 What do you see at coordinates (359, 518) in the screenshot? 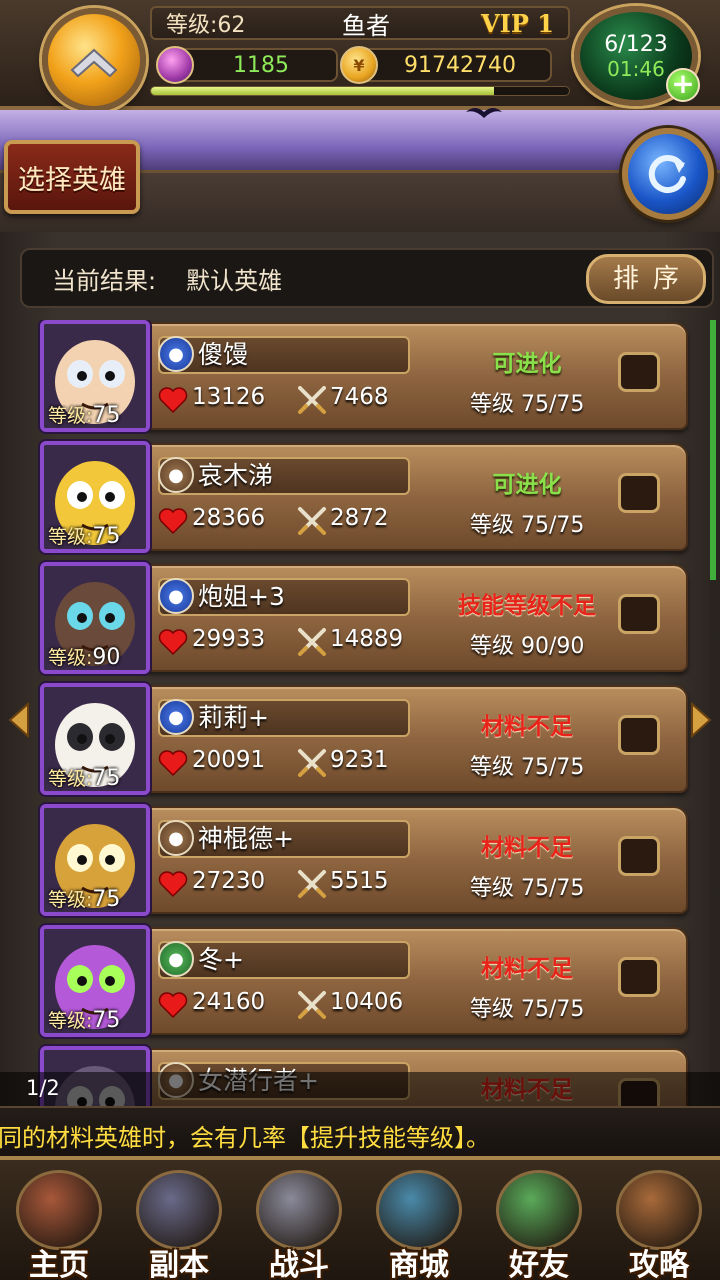
I see `hero-attack: 2872` at bounding box center [359, 518].